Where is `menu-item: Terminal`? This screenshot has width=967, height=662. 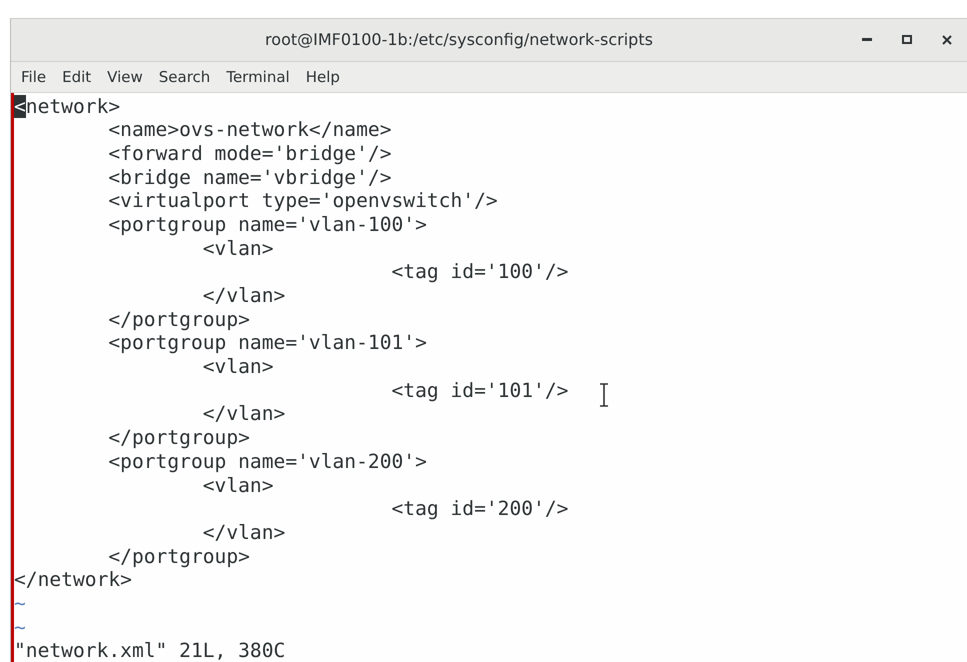 menu-item: Terminal is located at coordinates (258, 77).